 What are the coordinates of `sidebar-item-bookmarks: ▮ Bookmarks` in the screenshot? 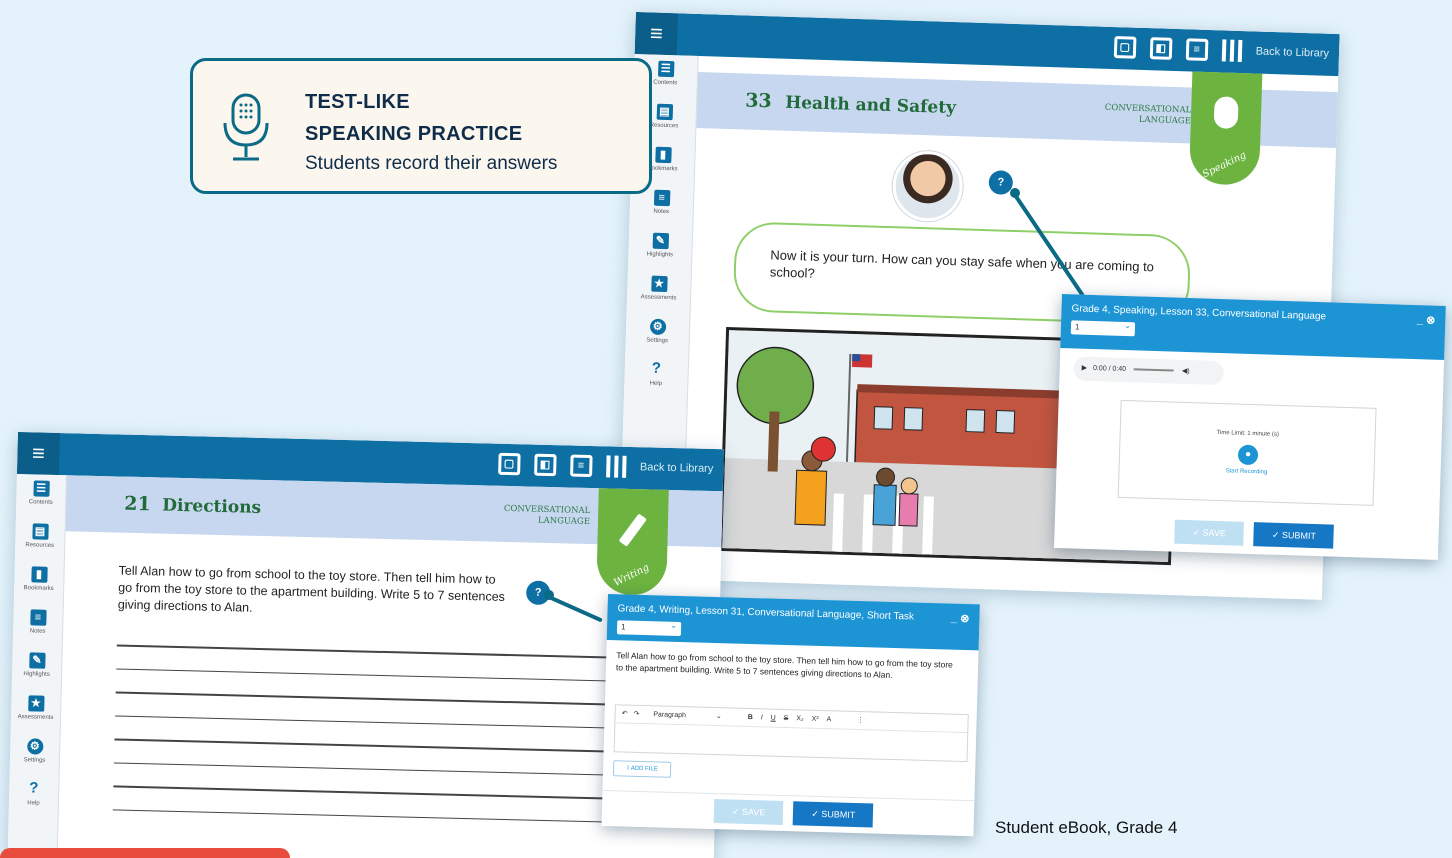 It's located at (39, 582).